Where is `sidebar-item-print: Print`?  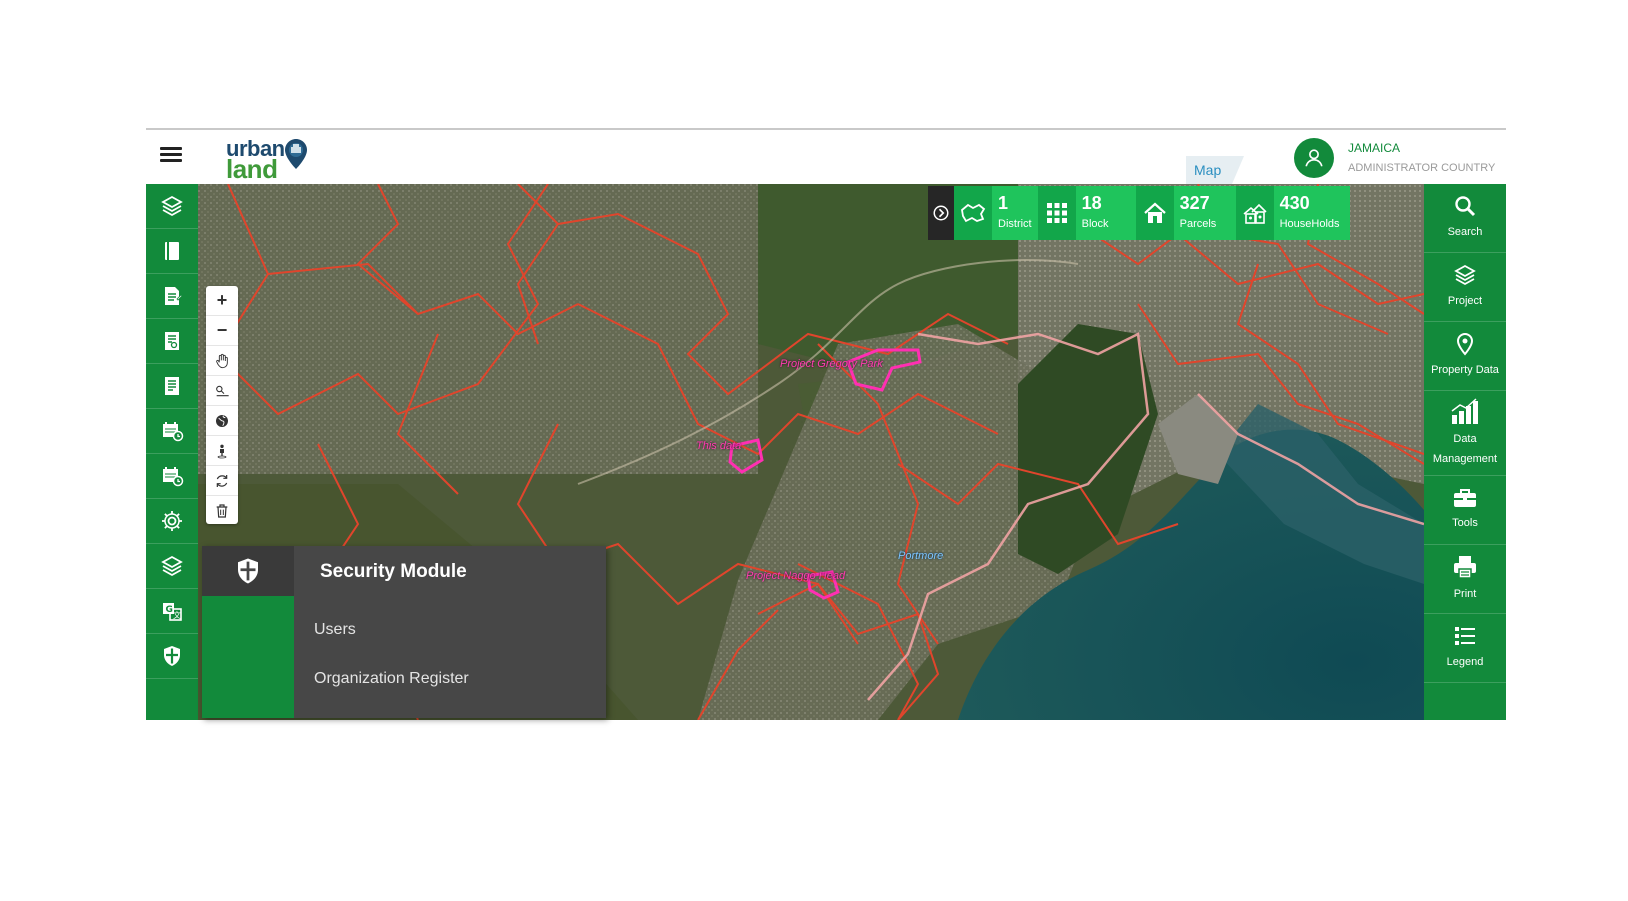 sidebar-item-print: Print is located at coordinates (1465, 579).